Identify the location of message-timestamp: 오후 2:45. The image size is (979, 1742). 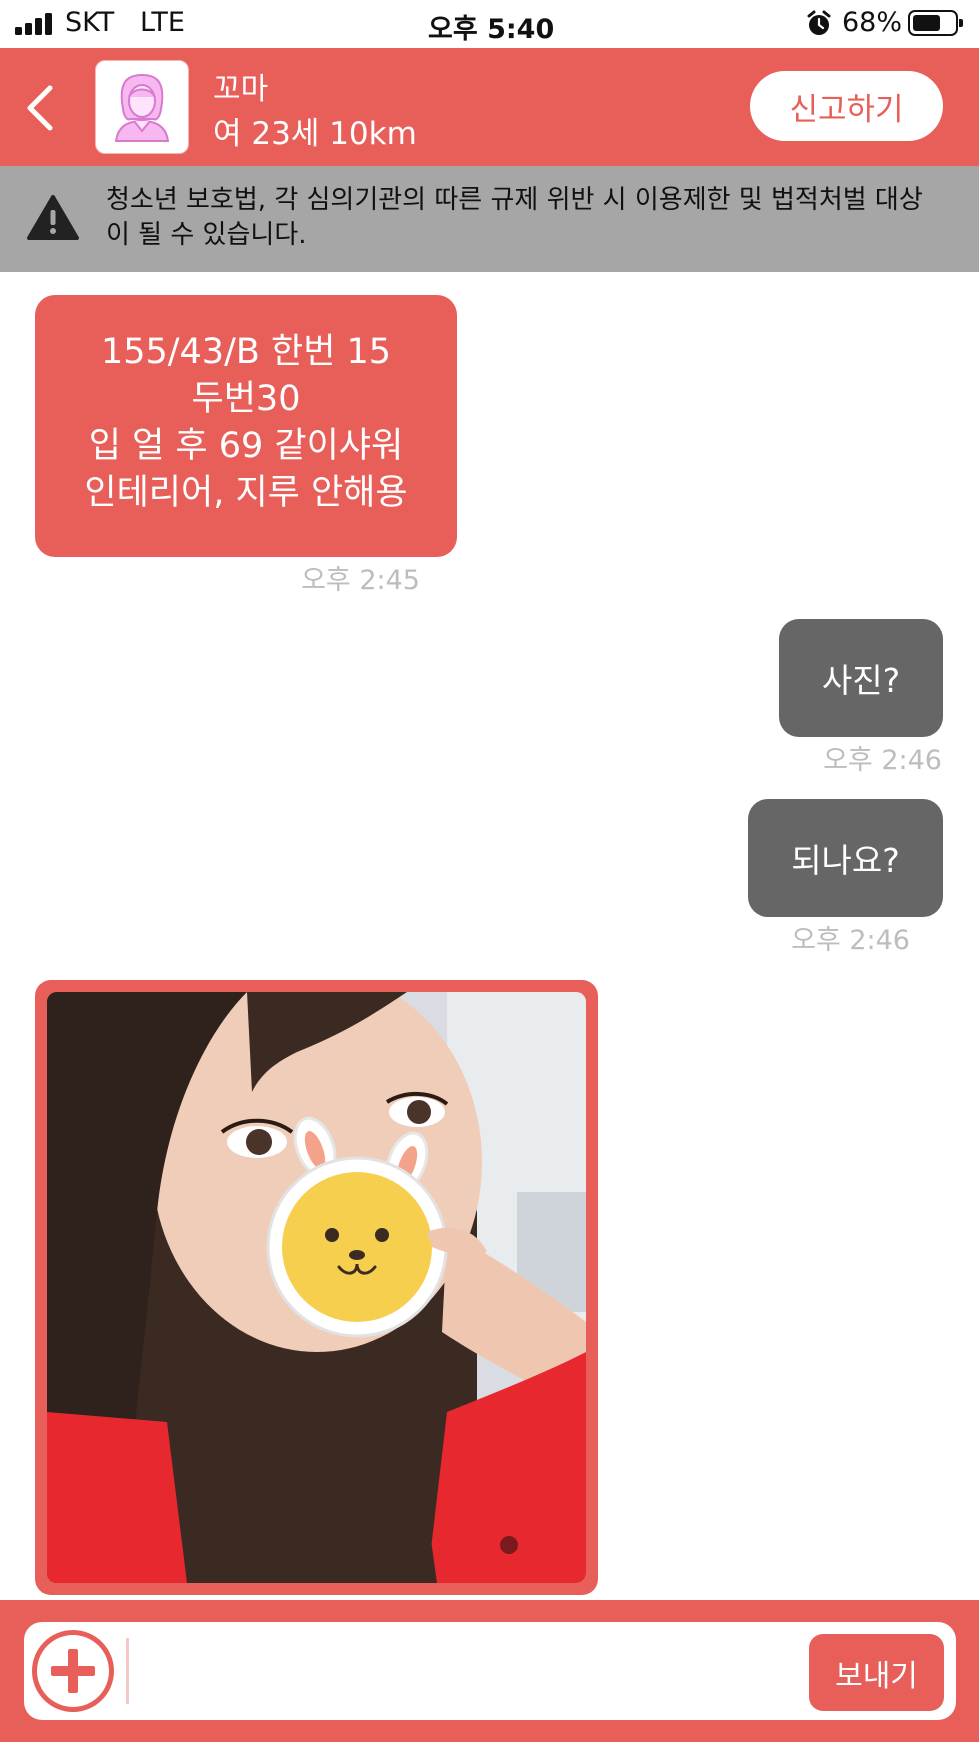
(360, 580).